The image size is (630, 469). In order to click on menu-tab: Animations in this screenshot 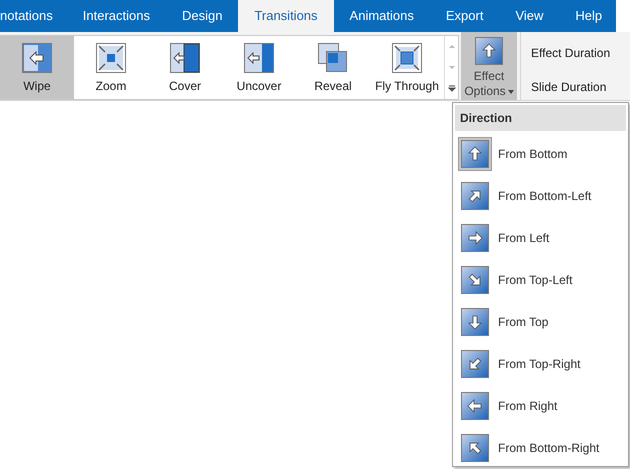, I will do `click(382, 16)`.